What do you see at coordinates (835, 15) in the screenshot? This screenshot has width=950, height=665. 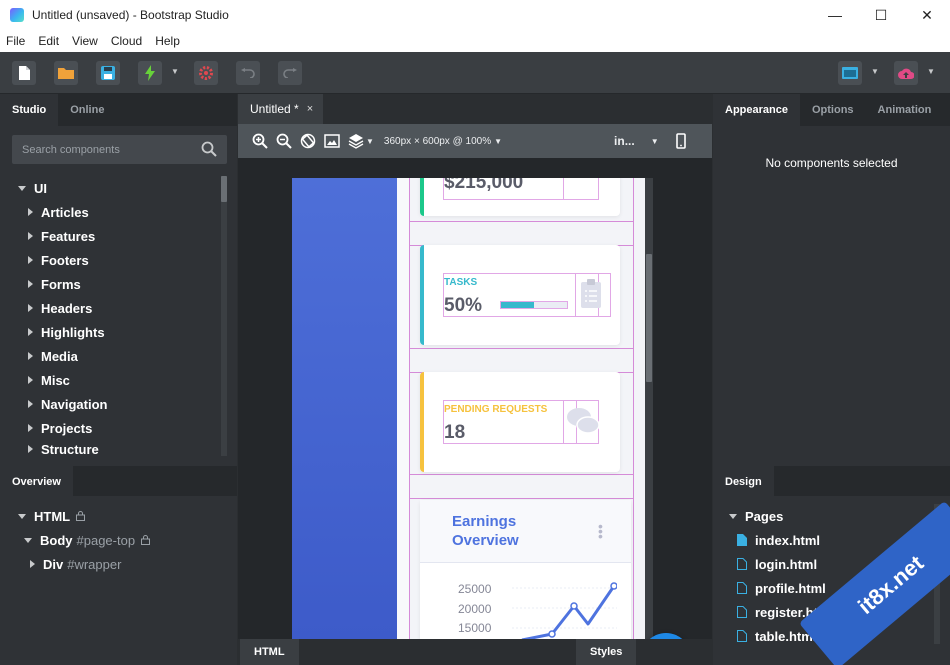 I see `minimize-button: —` at bounding box center [835, 15].